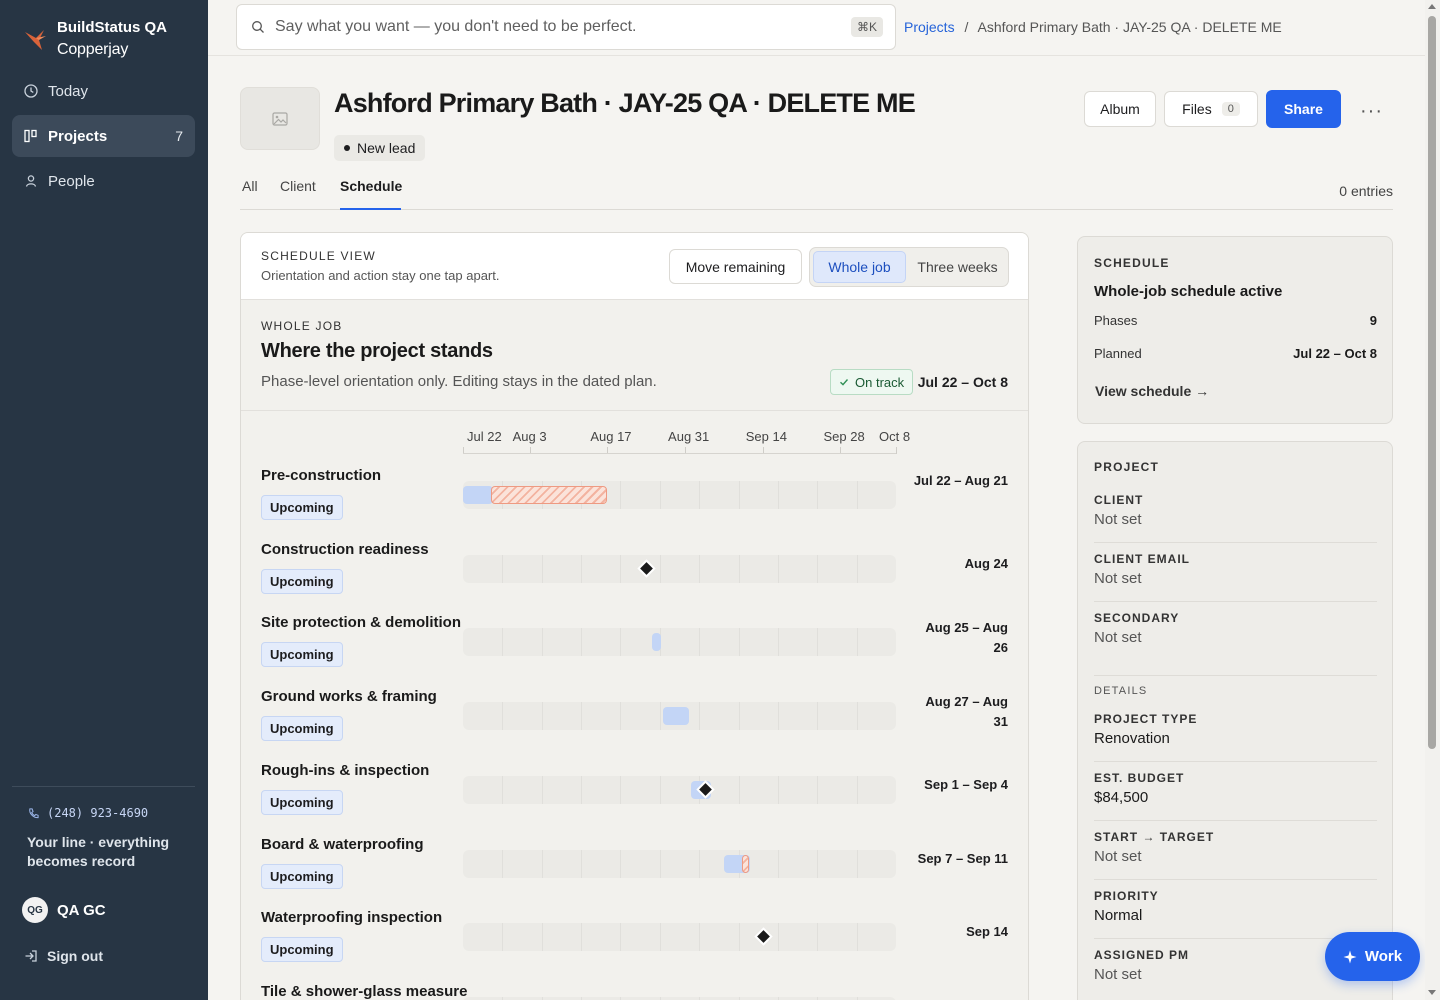  I want to click on client-email-field: CLIENT EMAIL Not set, so click(1235, 569).